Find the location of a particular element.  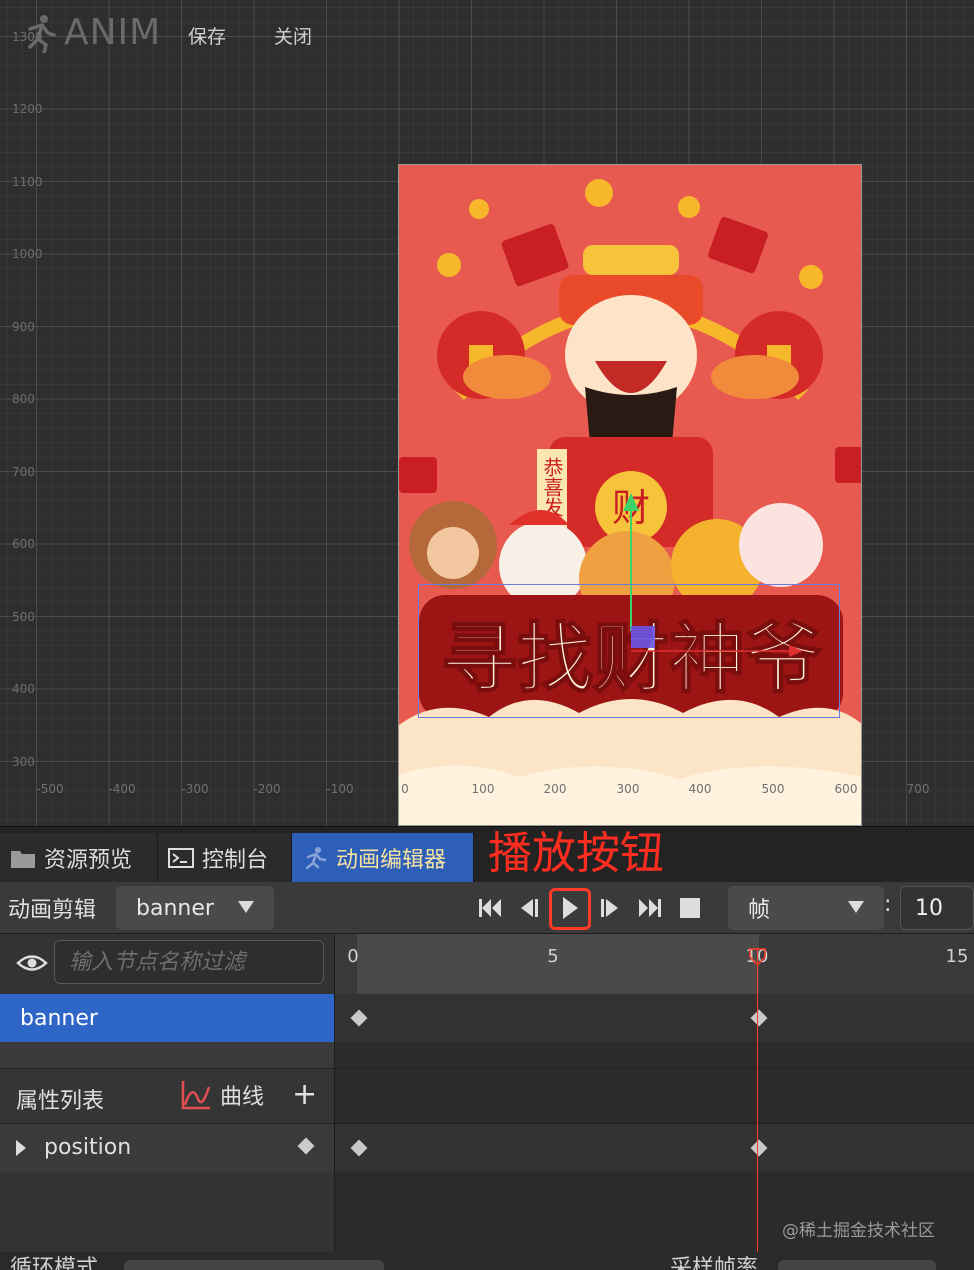

close-button: 关闭 is located at coordinates (293, 35).